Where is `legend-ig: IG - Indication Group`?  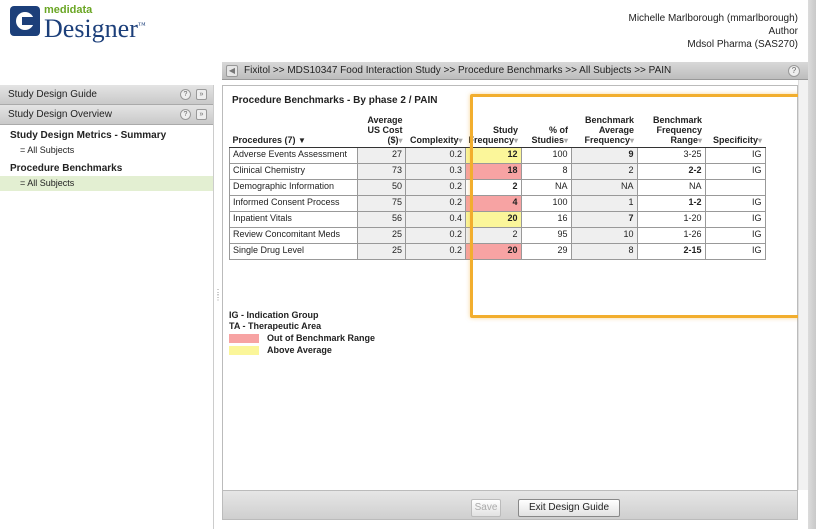
legend-ig: IG - Indication Group is located at coordinates (274, 315).